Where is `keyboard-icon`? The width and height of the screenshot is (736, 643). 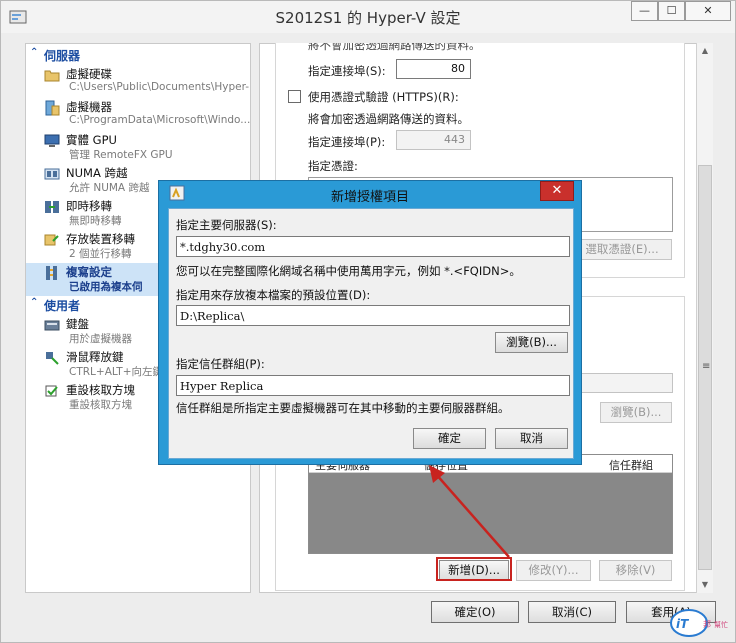
keyboard-icon is located at coordinates (52, 325).